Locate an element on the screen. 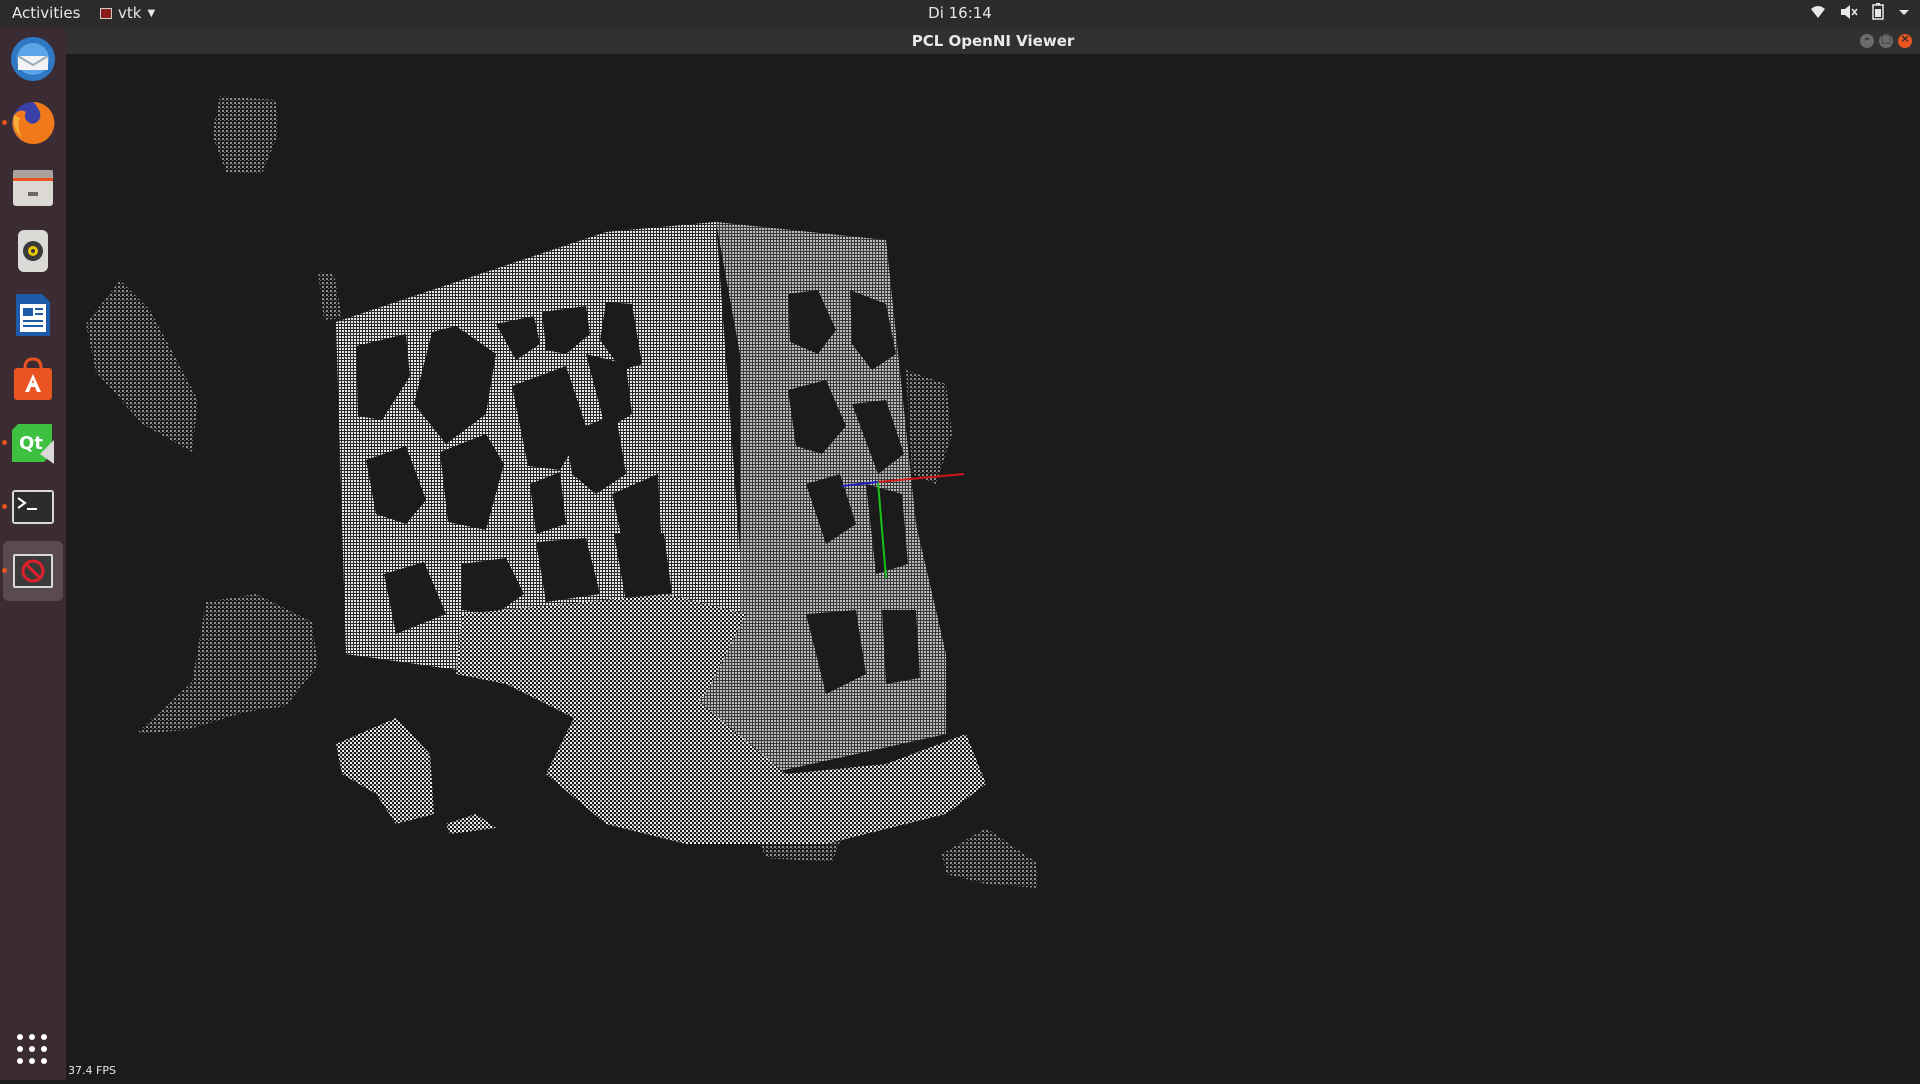 The width and height of the screenshot is (1920, 1084). no-entry-icon is located at coordinates (33, 571).